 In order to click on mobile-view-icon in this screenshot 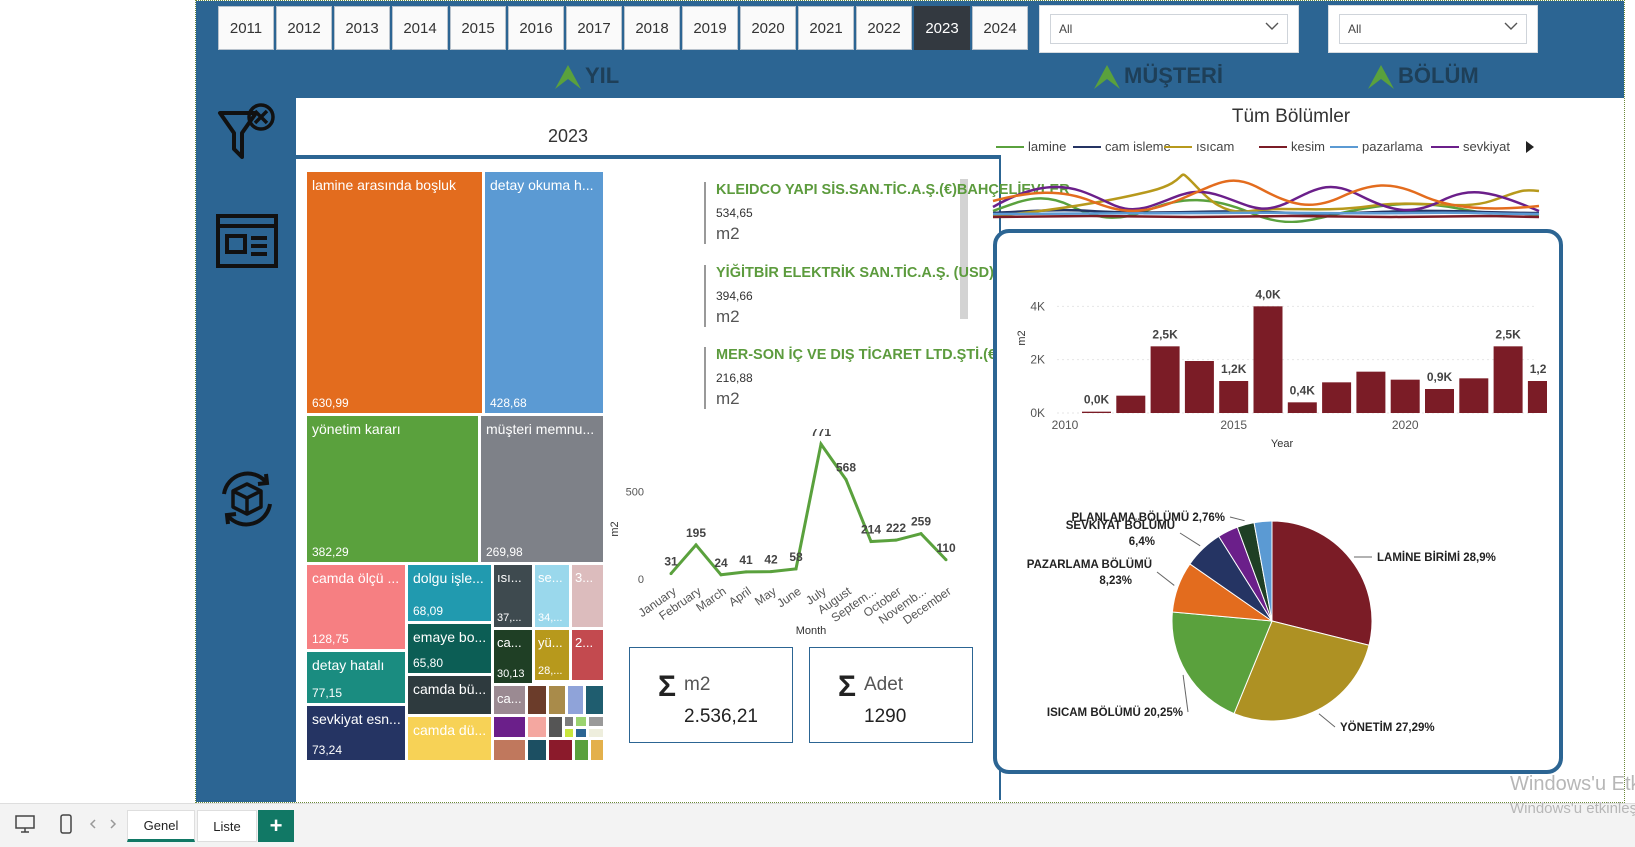, I will do `click(66, 824)`.